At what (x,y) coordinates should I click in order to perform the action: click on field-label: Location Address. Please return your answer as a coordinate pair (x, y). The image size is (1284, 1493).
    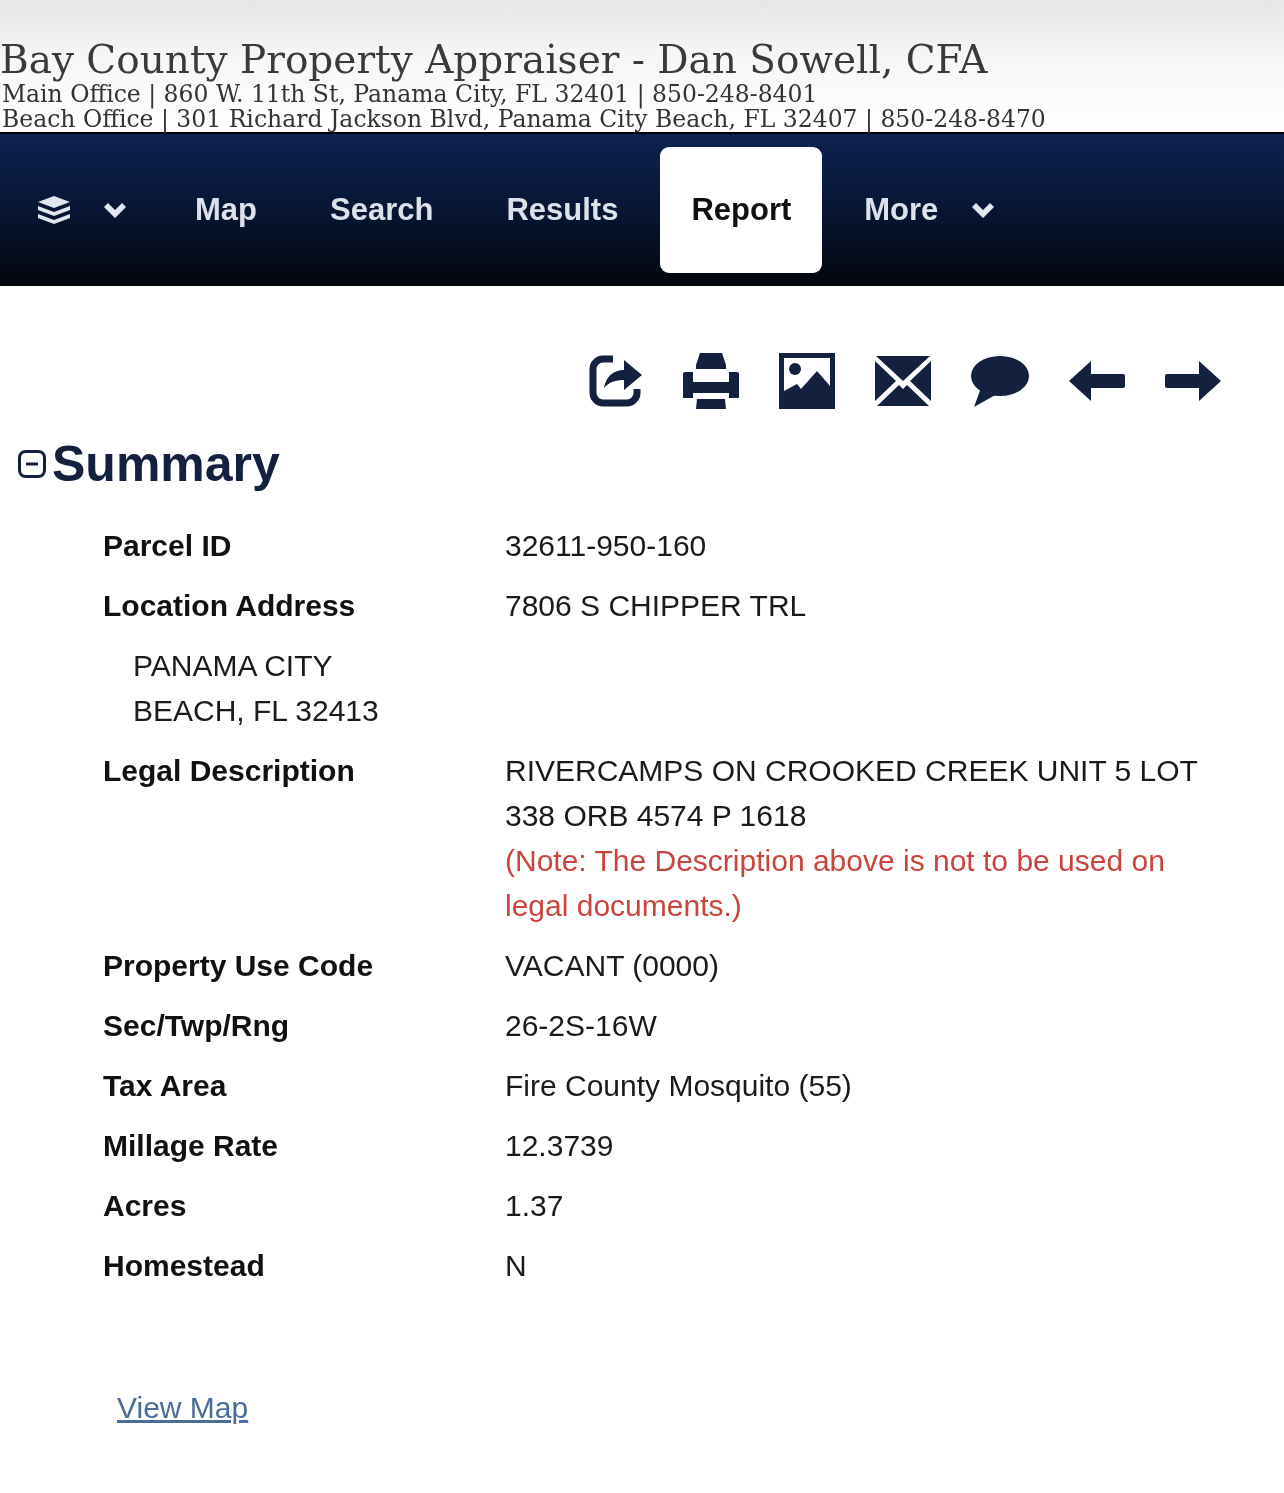
    Looking at the image, I should click on (230, 606).